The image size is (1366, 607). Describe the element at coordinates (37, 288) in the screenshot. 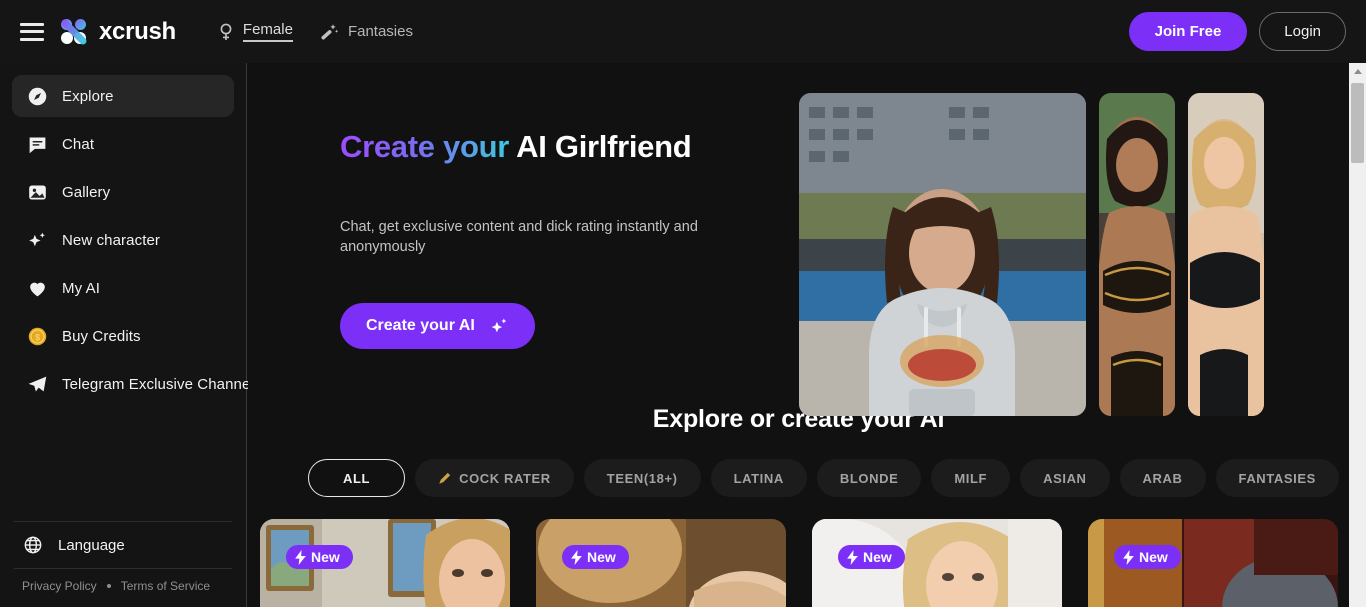

I see `heart-icon` at that location.